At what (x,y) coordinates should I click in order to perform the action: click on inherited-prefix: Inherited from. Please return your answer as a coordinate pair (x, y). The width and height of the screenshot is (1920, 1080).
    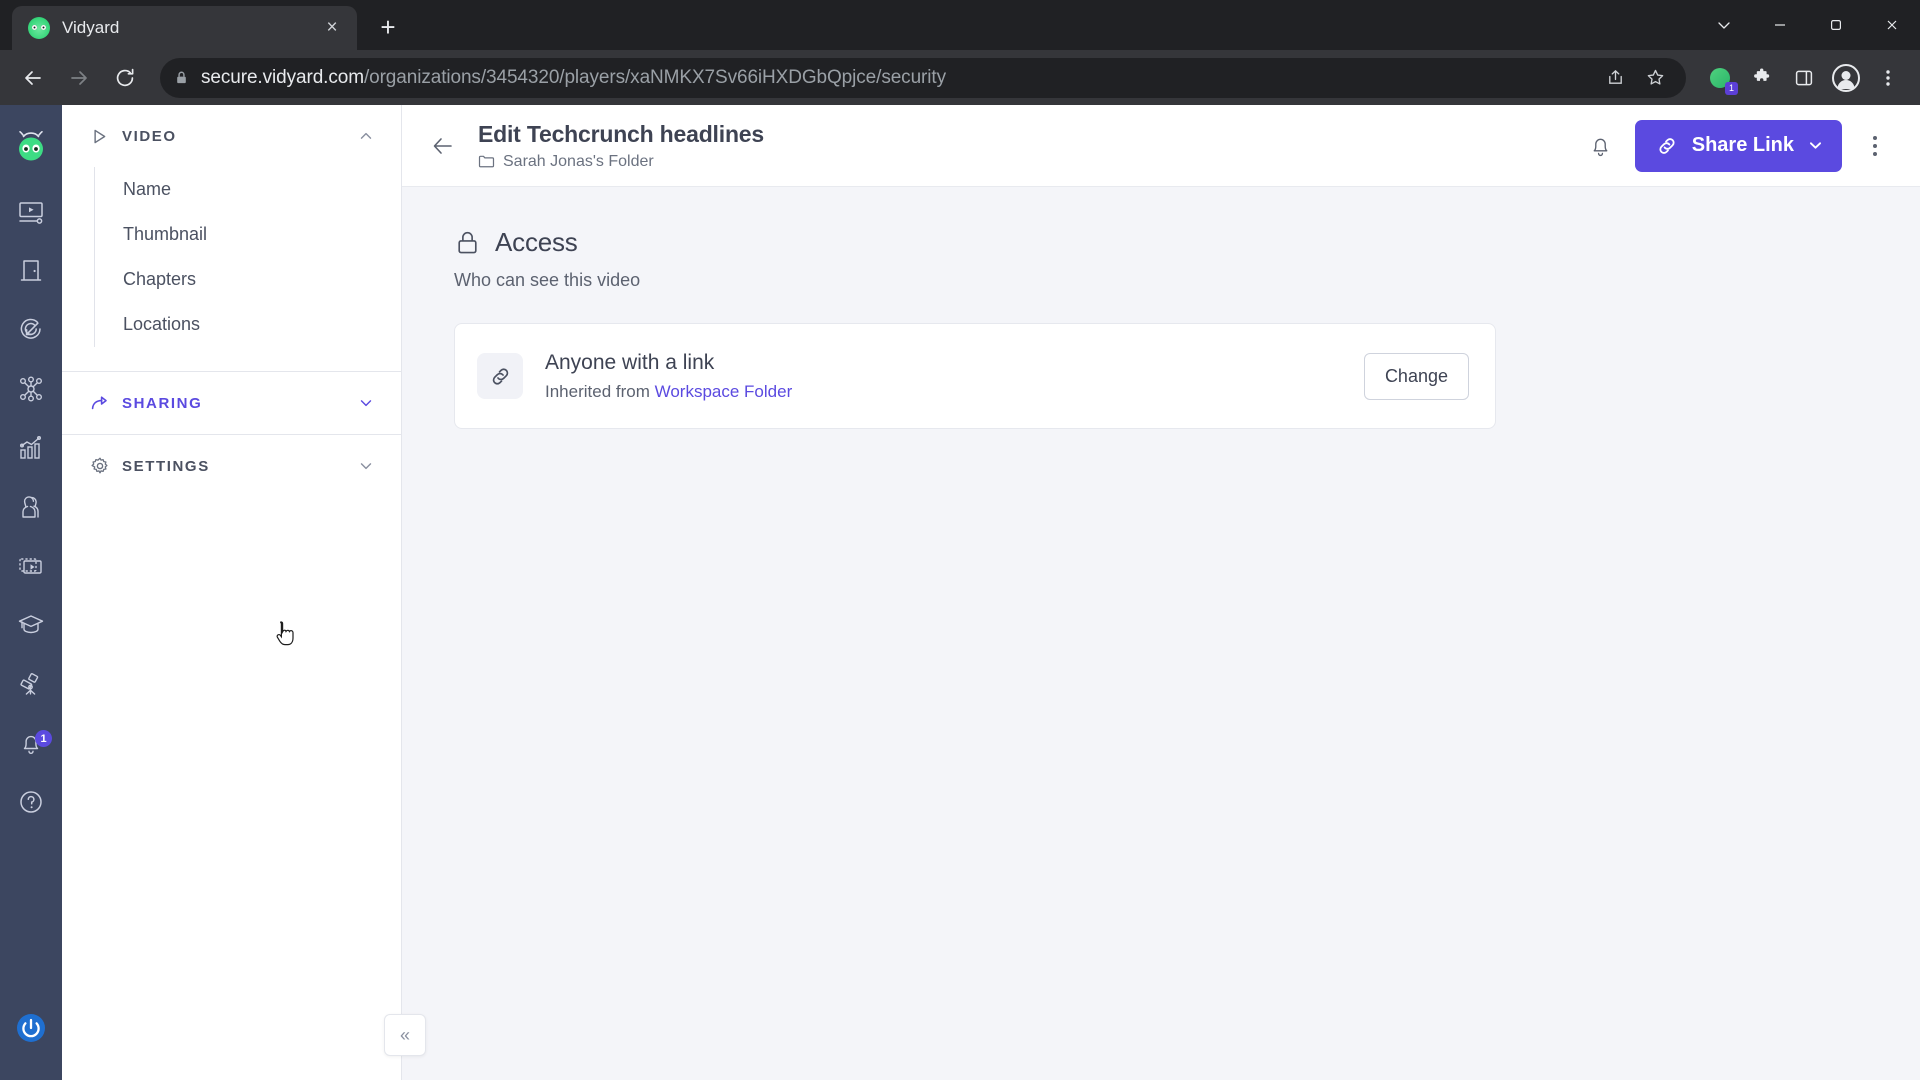
    Looking at the image, I should click on (600, 391).